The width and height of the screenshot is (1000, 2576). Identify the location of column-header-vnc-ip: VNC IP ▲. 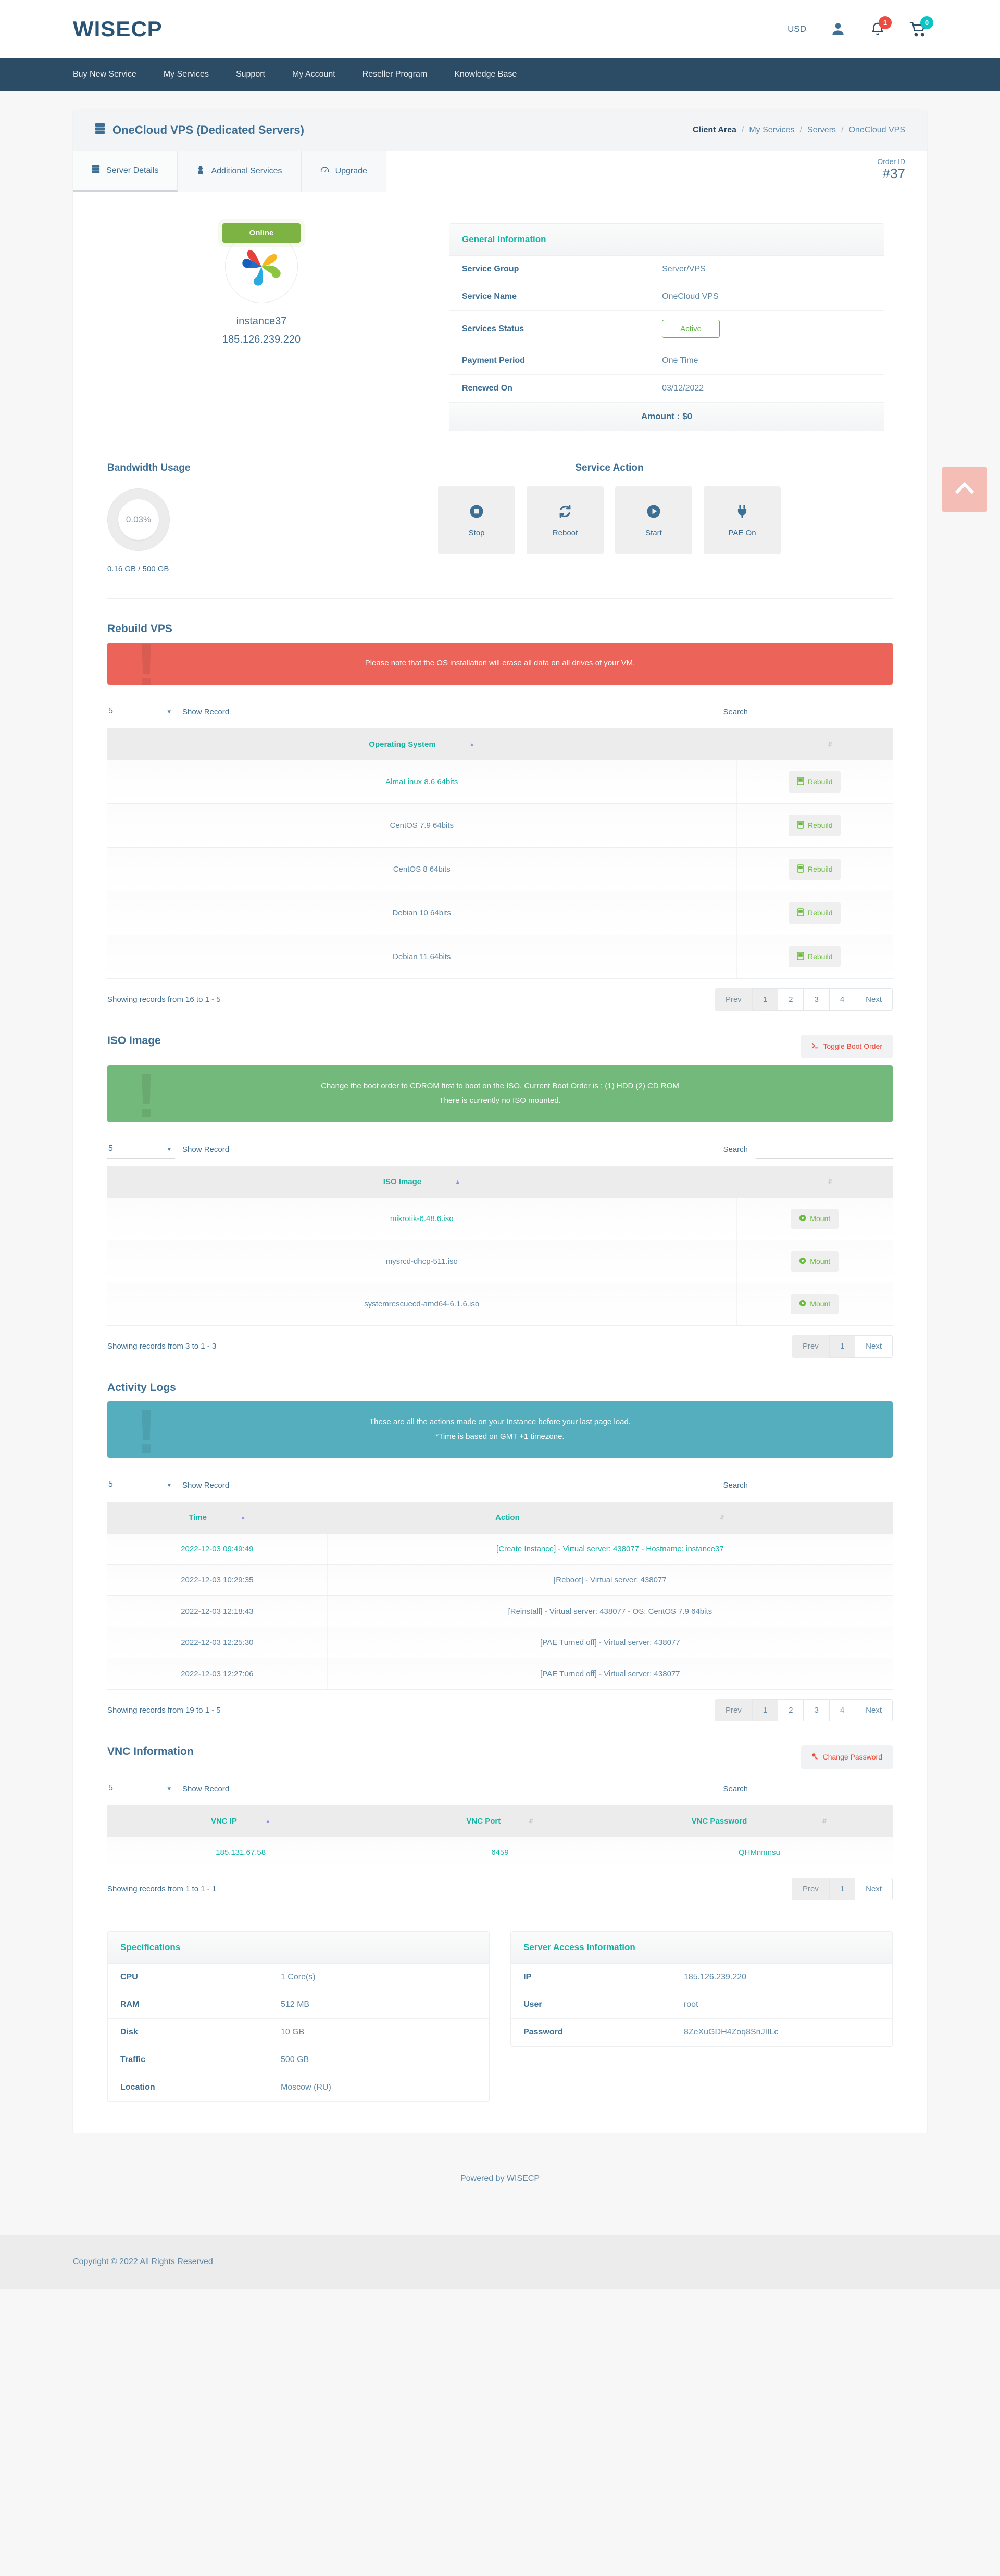
(240, 1821).